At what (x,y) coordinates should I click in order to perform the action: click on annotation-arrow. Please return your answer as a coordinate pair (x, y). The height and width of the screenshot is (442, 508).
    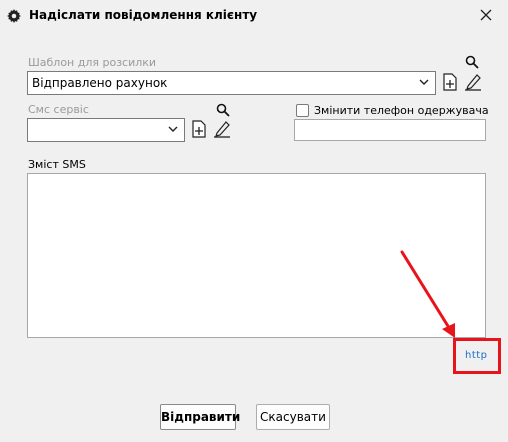
    Looking at the image, I should click on (427, 294).